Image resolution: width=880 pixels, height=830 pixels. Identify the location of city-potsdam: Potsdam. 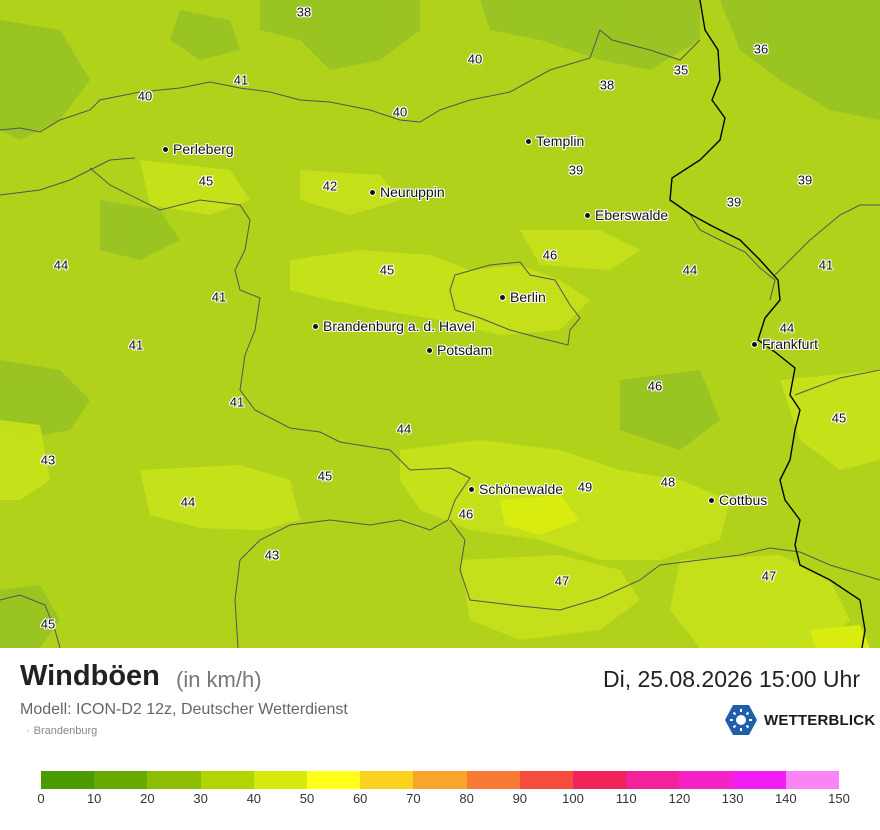
(459, 350).